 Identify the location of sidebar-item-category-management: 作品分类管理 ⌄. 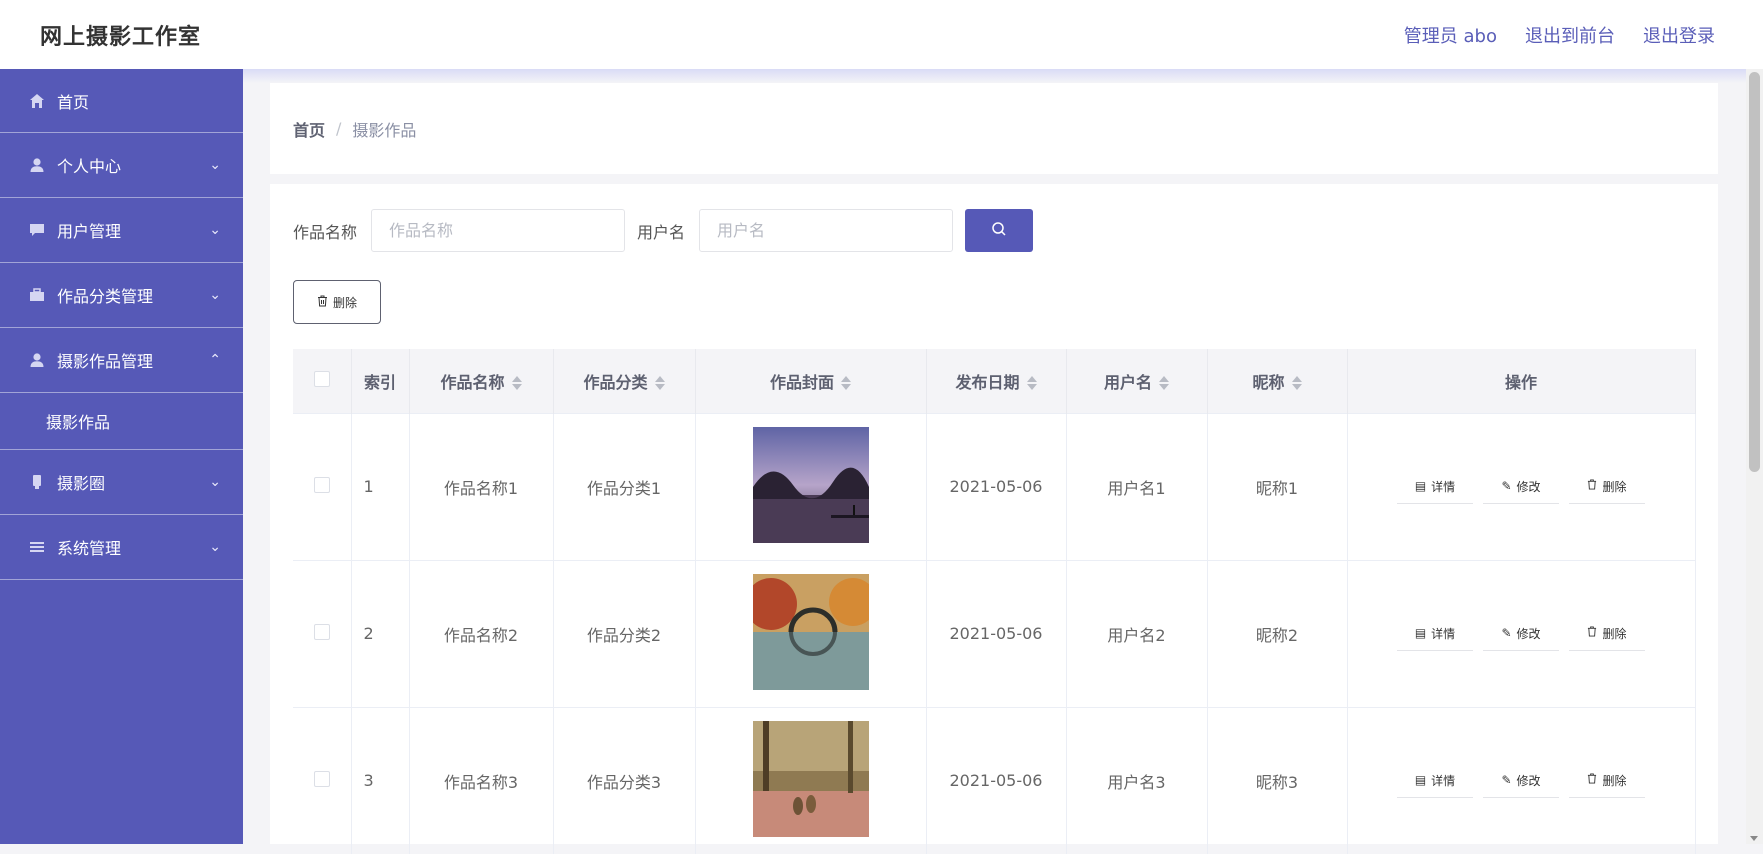
(121, 295).